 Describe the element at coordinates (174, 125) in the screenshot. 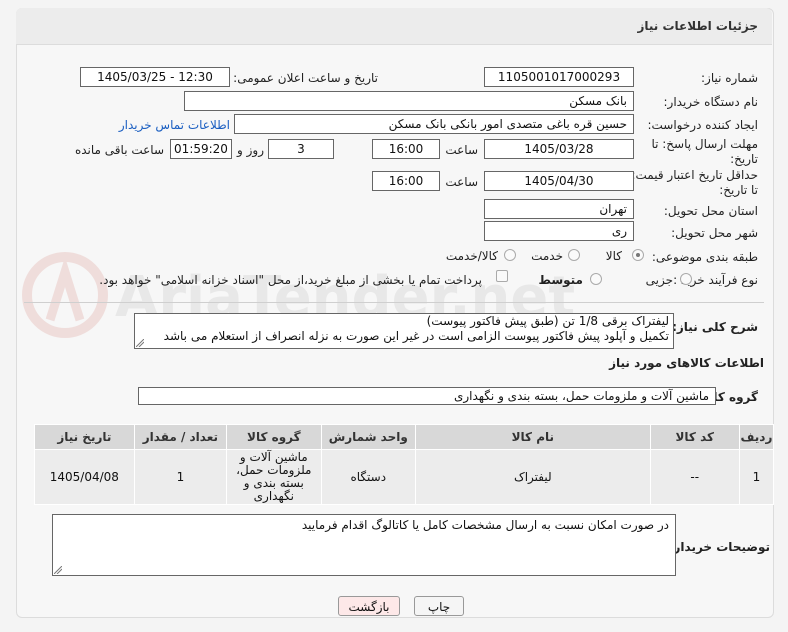

I see `buyer-contact-link: اطلاعات تماس خریدار` at that location.